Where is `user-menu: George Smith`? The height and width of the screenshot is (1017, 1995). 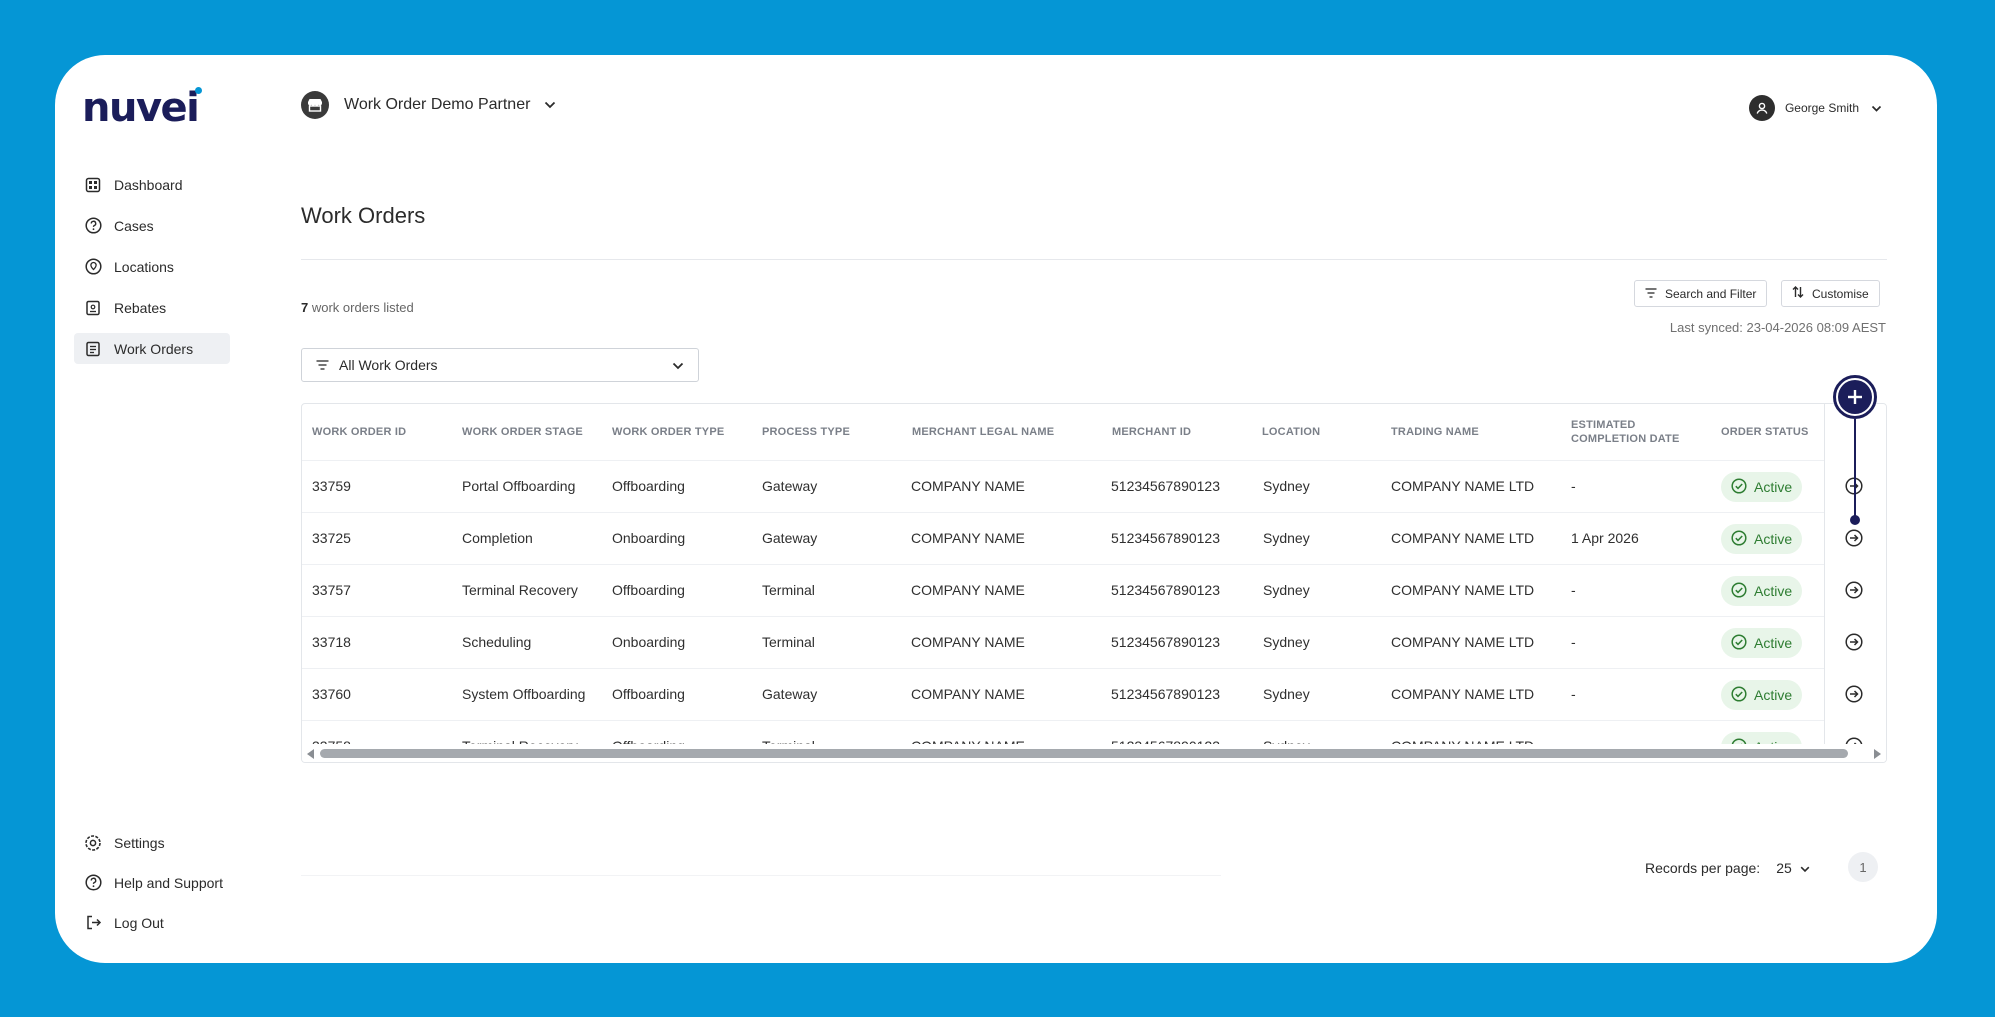 user-menu: George Smith is located at coordinates (1815, 108).